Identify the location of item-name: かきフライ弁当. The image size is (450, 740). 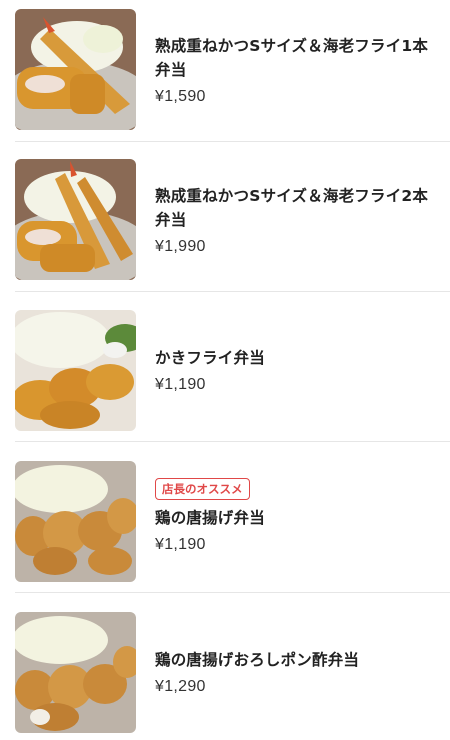
(210, 358).